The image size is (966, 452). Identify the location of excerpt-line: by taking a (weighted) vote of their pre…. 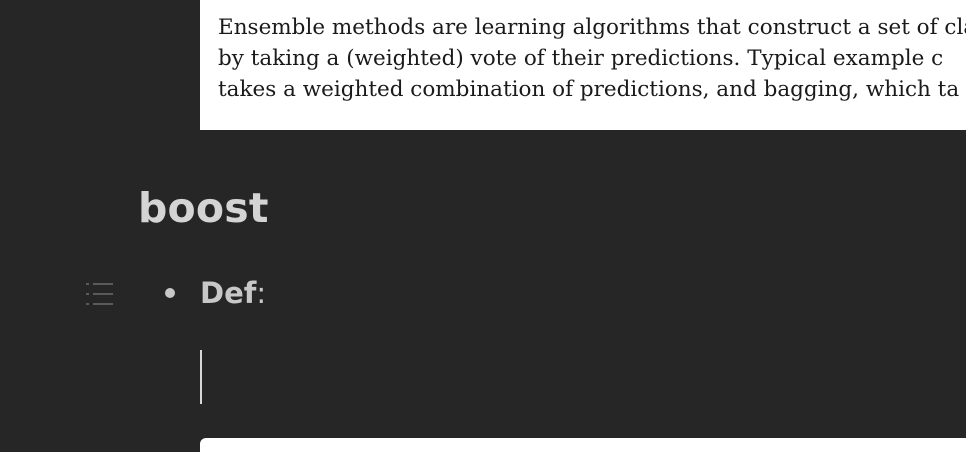
(581, 58).